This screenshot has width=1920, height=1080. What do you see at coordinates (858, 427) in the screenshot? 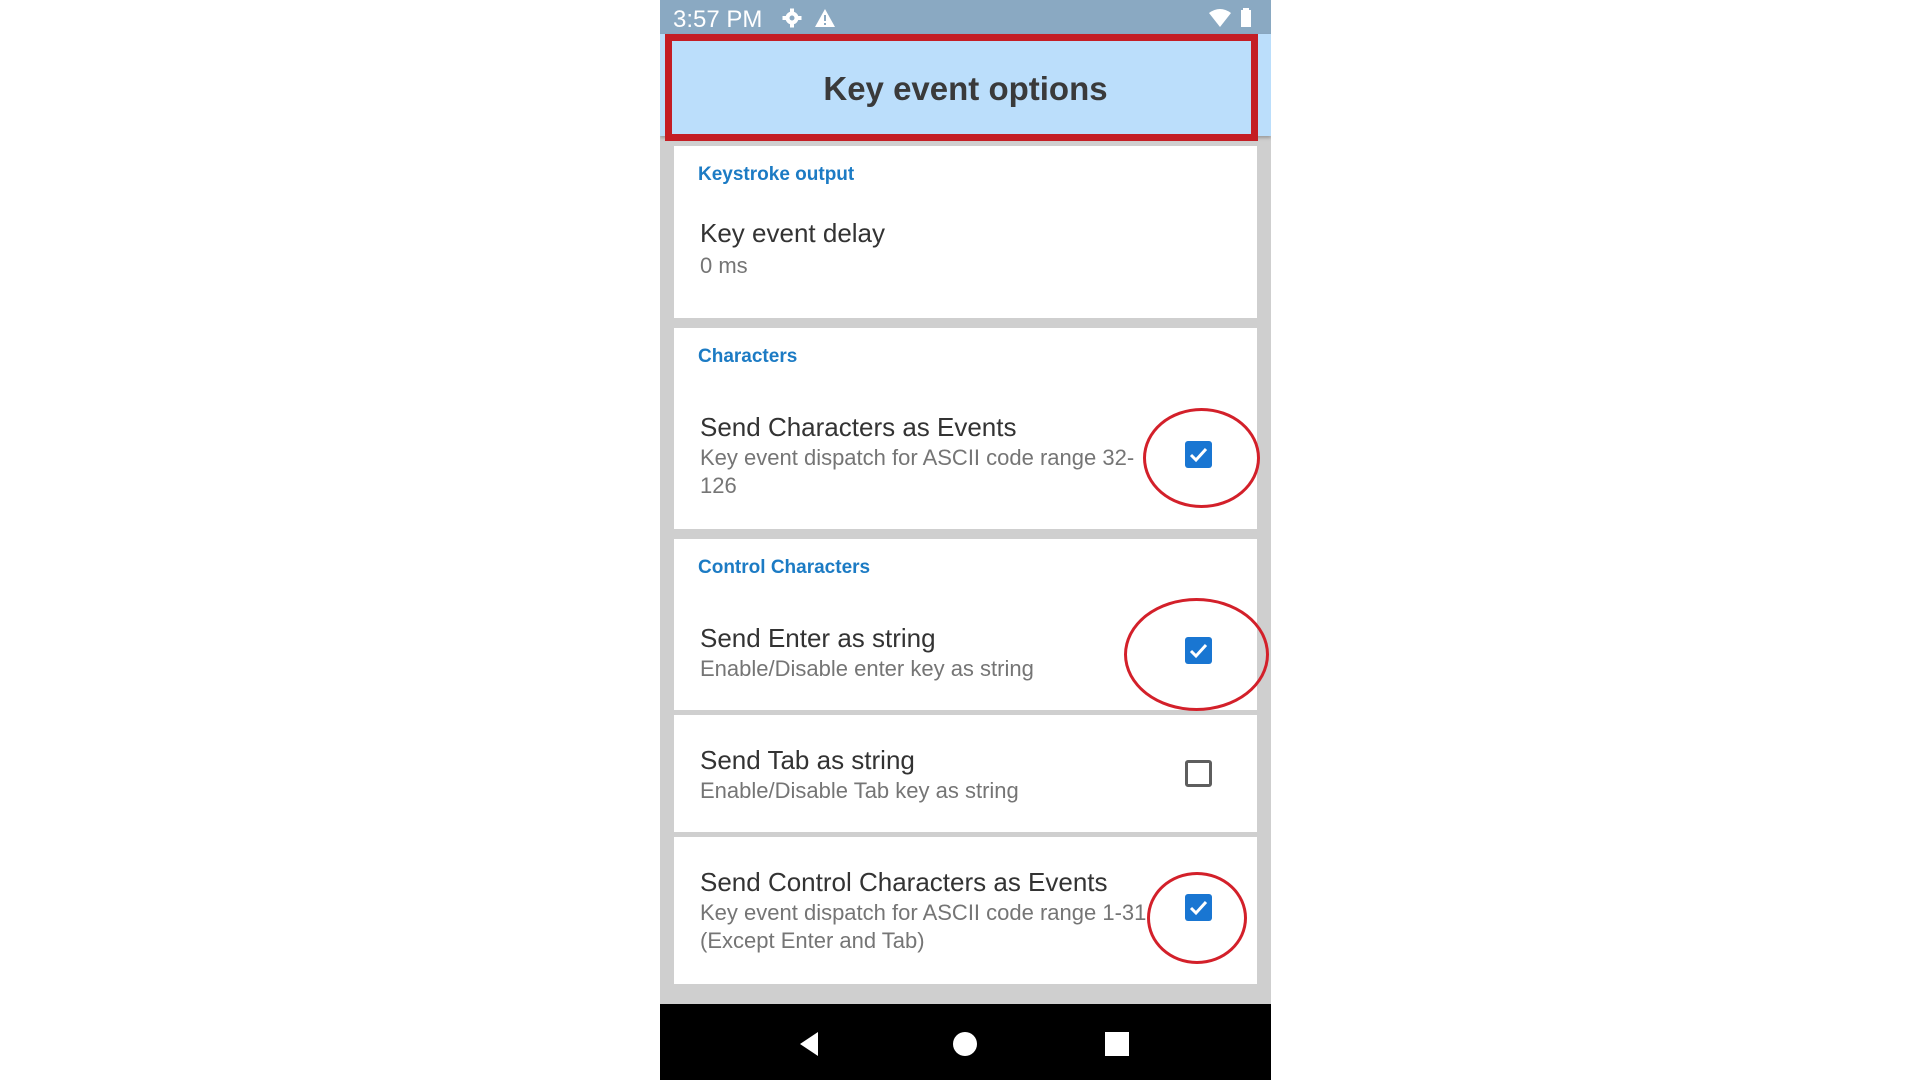
I see `pref-title: Send Characters as Events` at bounding box center [858, 427].